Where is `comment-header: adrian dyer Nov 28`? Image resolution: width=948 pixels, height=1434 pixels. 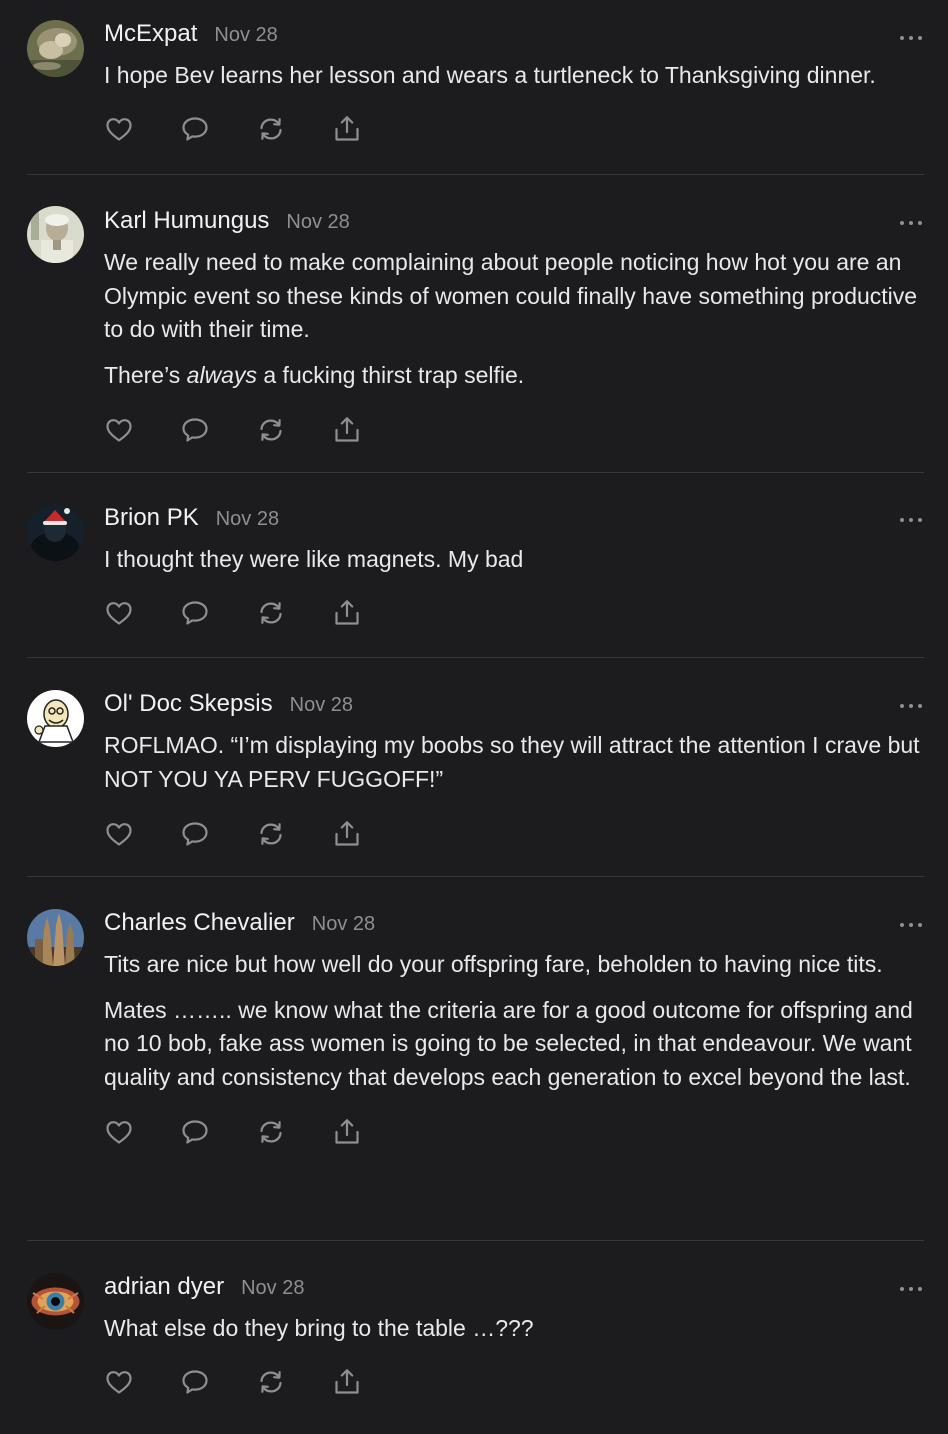 comment-header: adrian dyer Nov 28 is located at coordinates (514, 1290).